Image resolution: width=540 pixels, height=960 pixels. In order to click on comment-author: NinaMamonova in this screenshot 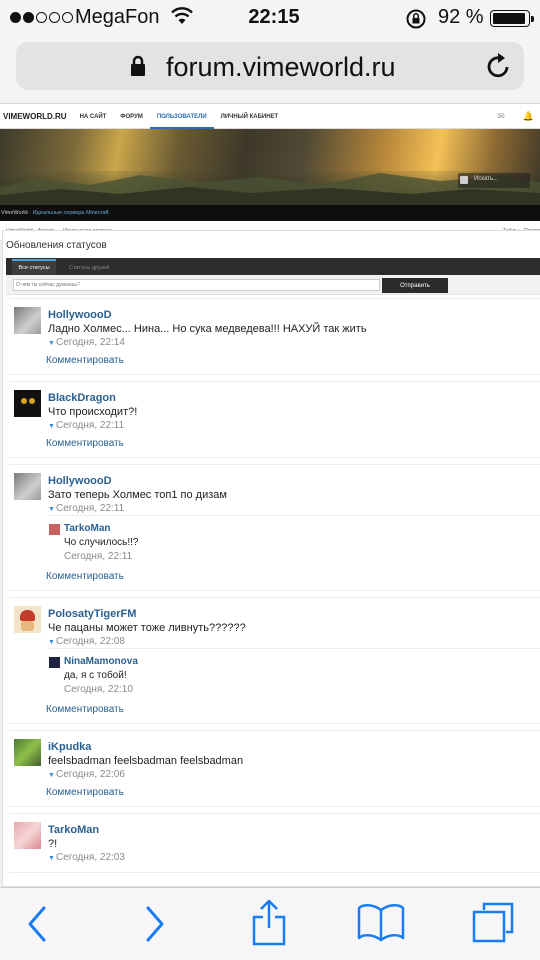, I will do `click(101, 661)`.